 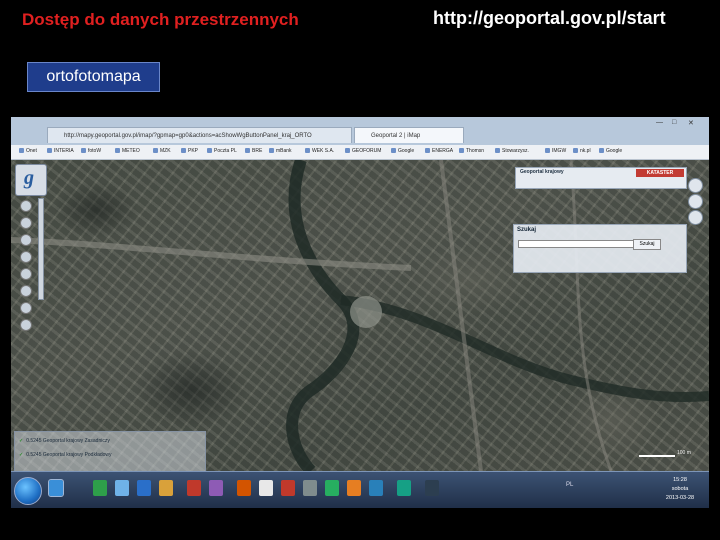 I want to click on geoportal-header-panel: Geoportal krajowy KATASTER, so click(x=601, y=178).